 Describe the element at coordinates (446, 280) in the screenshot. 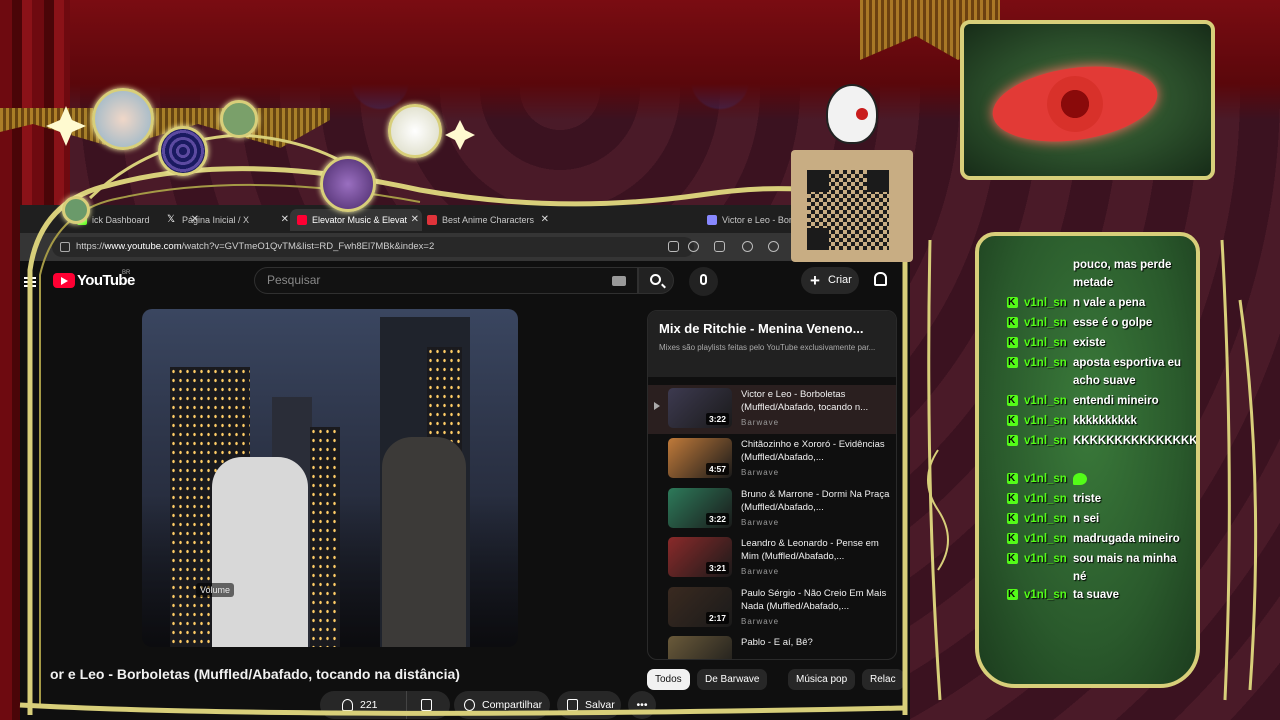

I see `search-input: Pesquisar` at that location.